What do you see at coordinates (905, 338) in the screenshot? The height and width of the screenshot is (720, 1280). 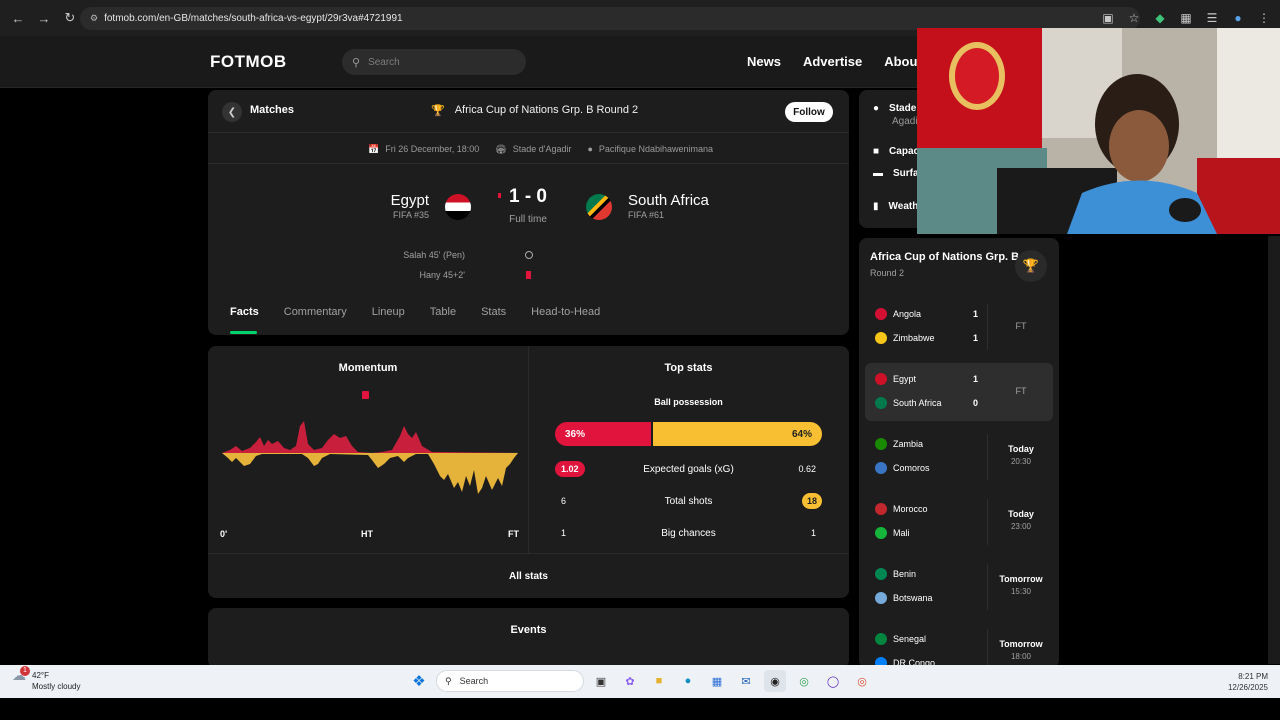 I see `fixture-team-away: Zimbabwe` at bounding box center [905, 338].